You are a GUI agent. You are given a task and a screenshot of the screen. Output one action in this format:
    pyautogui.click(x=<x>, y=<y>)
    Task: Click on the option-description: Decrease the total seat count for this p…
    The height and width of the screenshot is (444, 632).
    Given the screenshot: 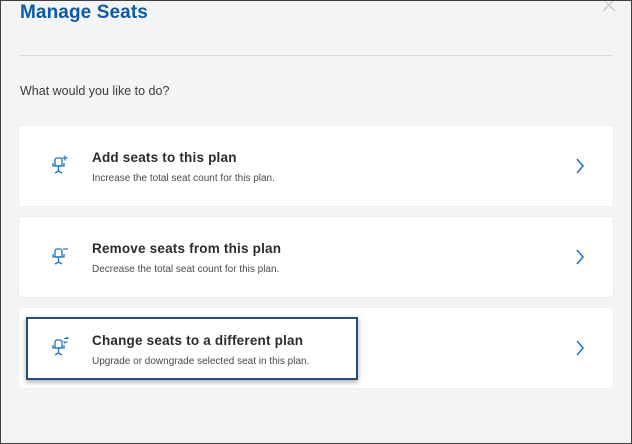 What is the action you would take?
    pyautogui.click(x=186, y=269)
    